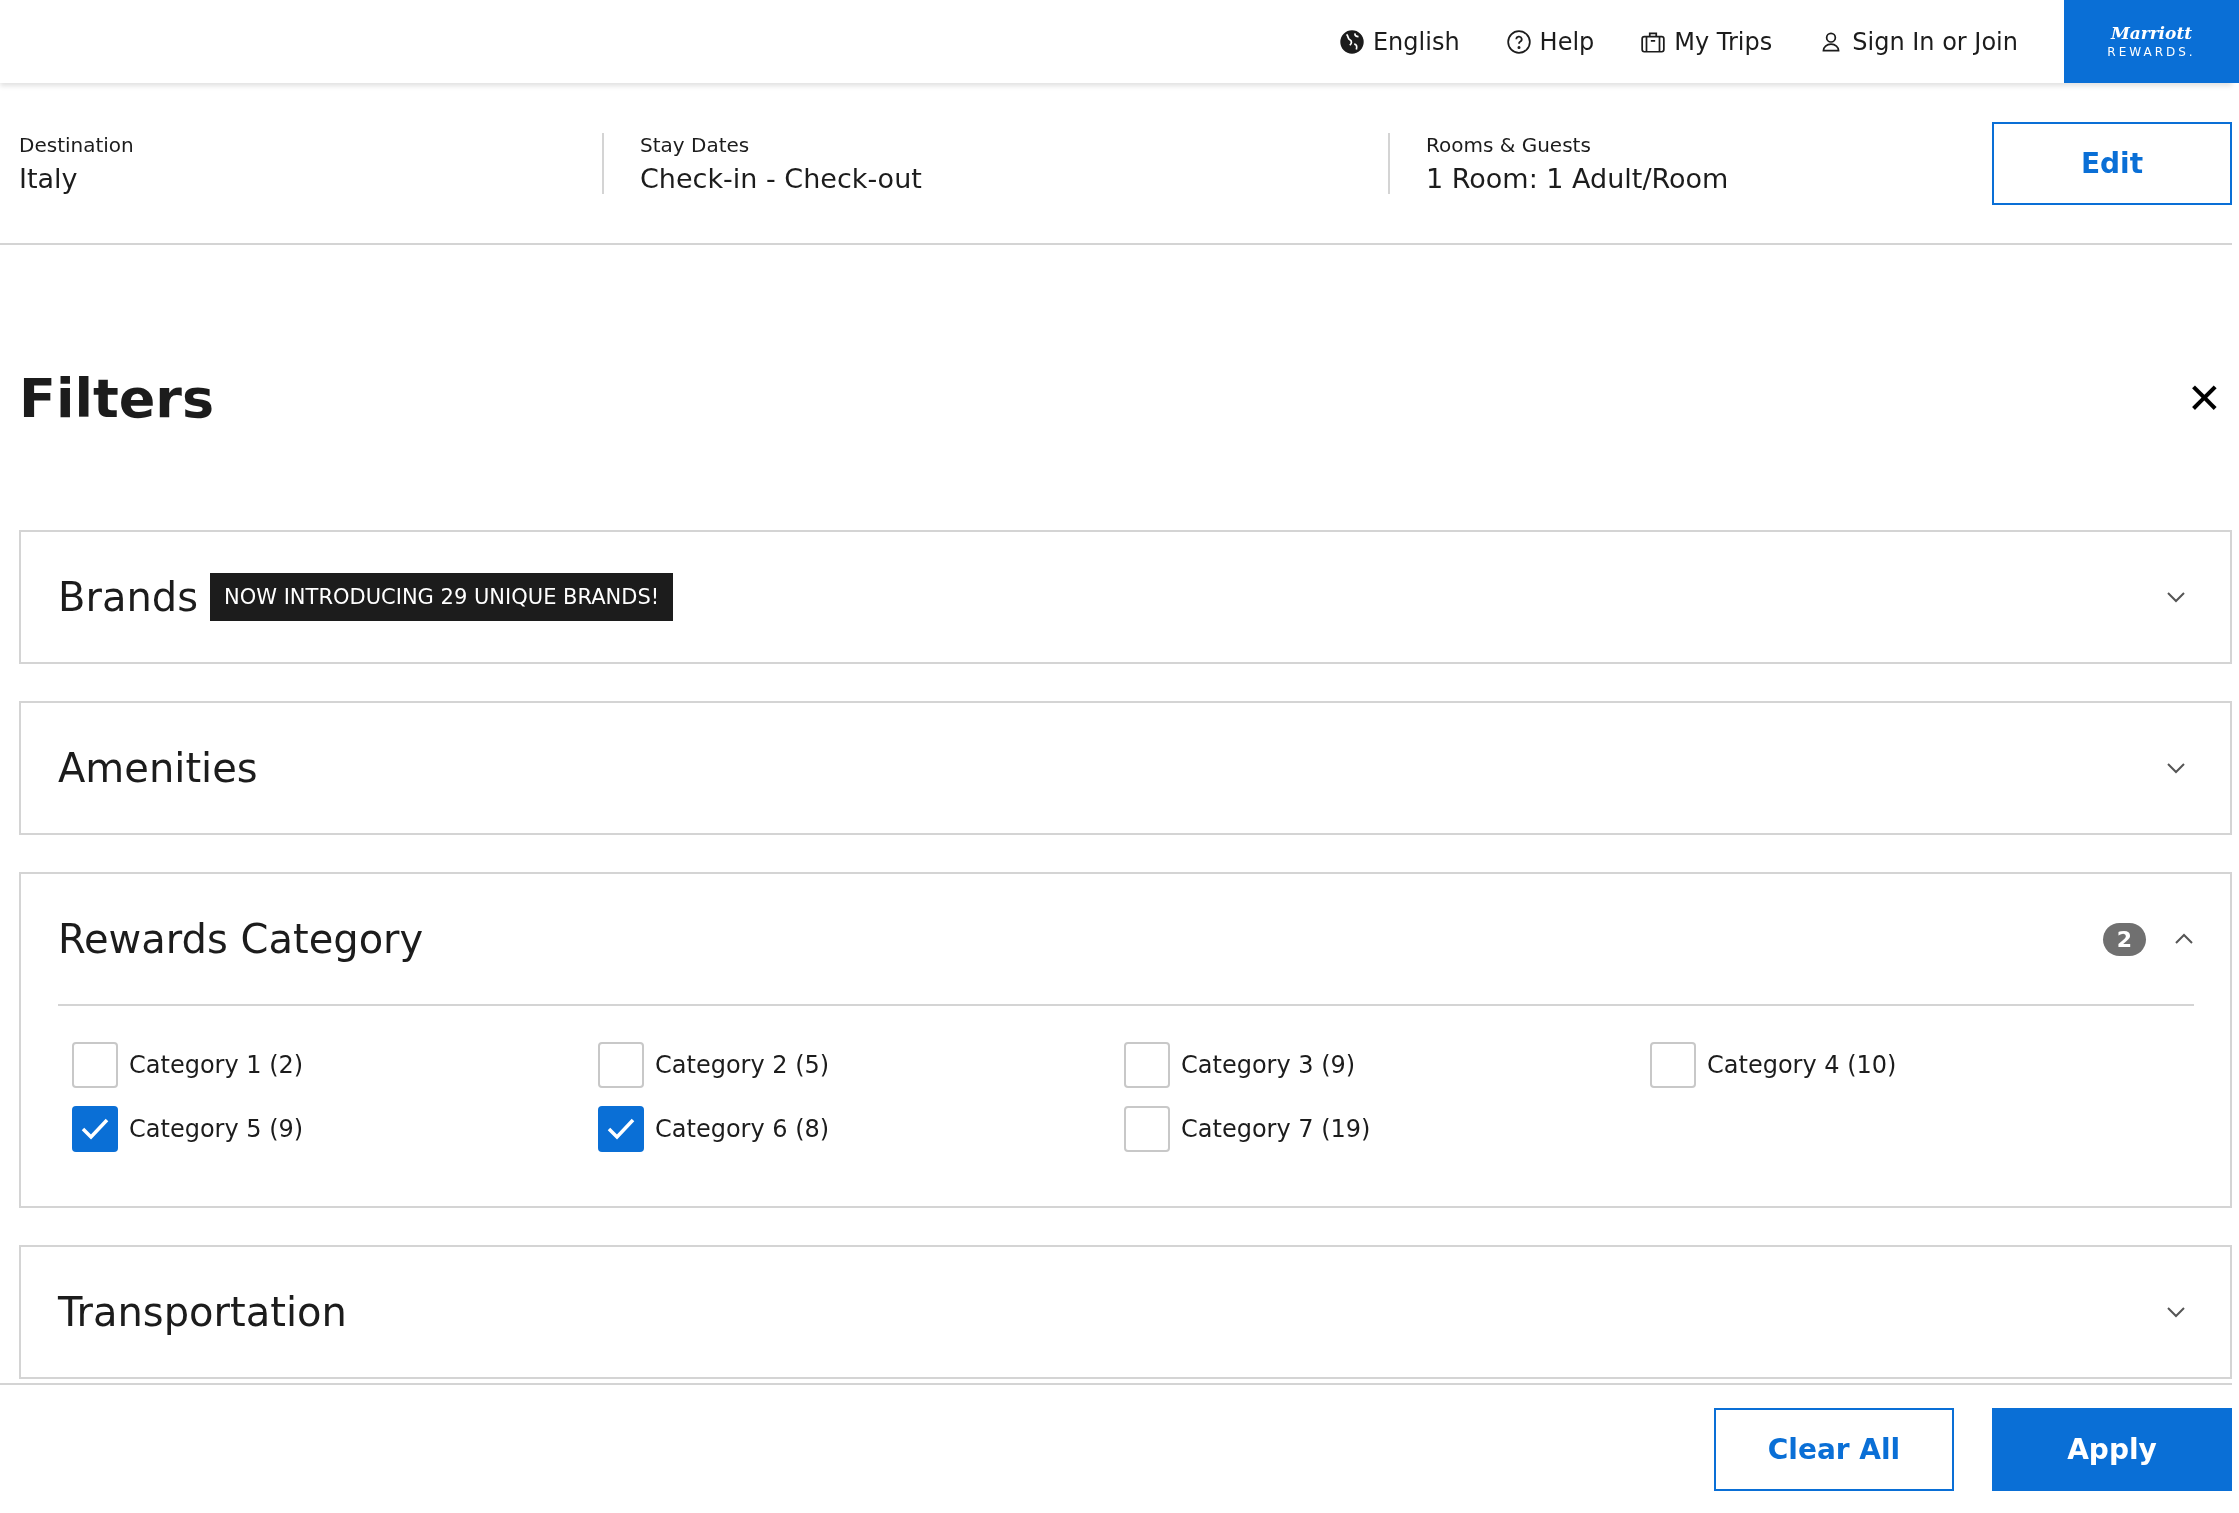 This screenshot has width=2239, height=1513. What do you see at coordinates (1706, 41) in the screenshot?
I see `nav-link: My Trips` at bounding box center [1706, 41].